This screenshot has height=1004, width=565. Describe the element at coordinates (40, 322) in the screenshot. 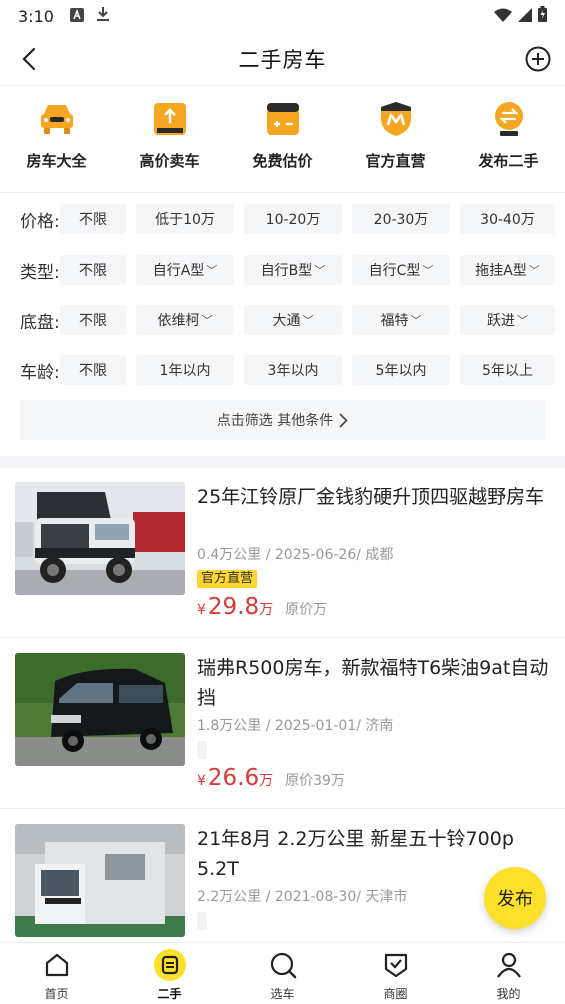

I see `filter-label: 底盘:` at that location.